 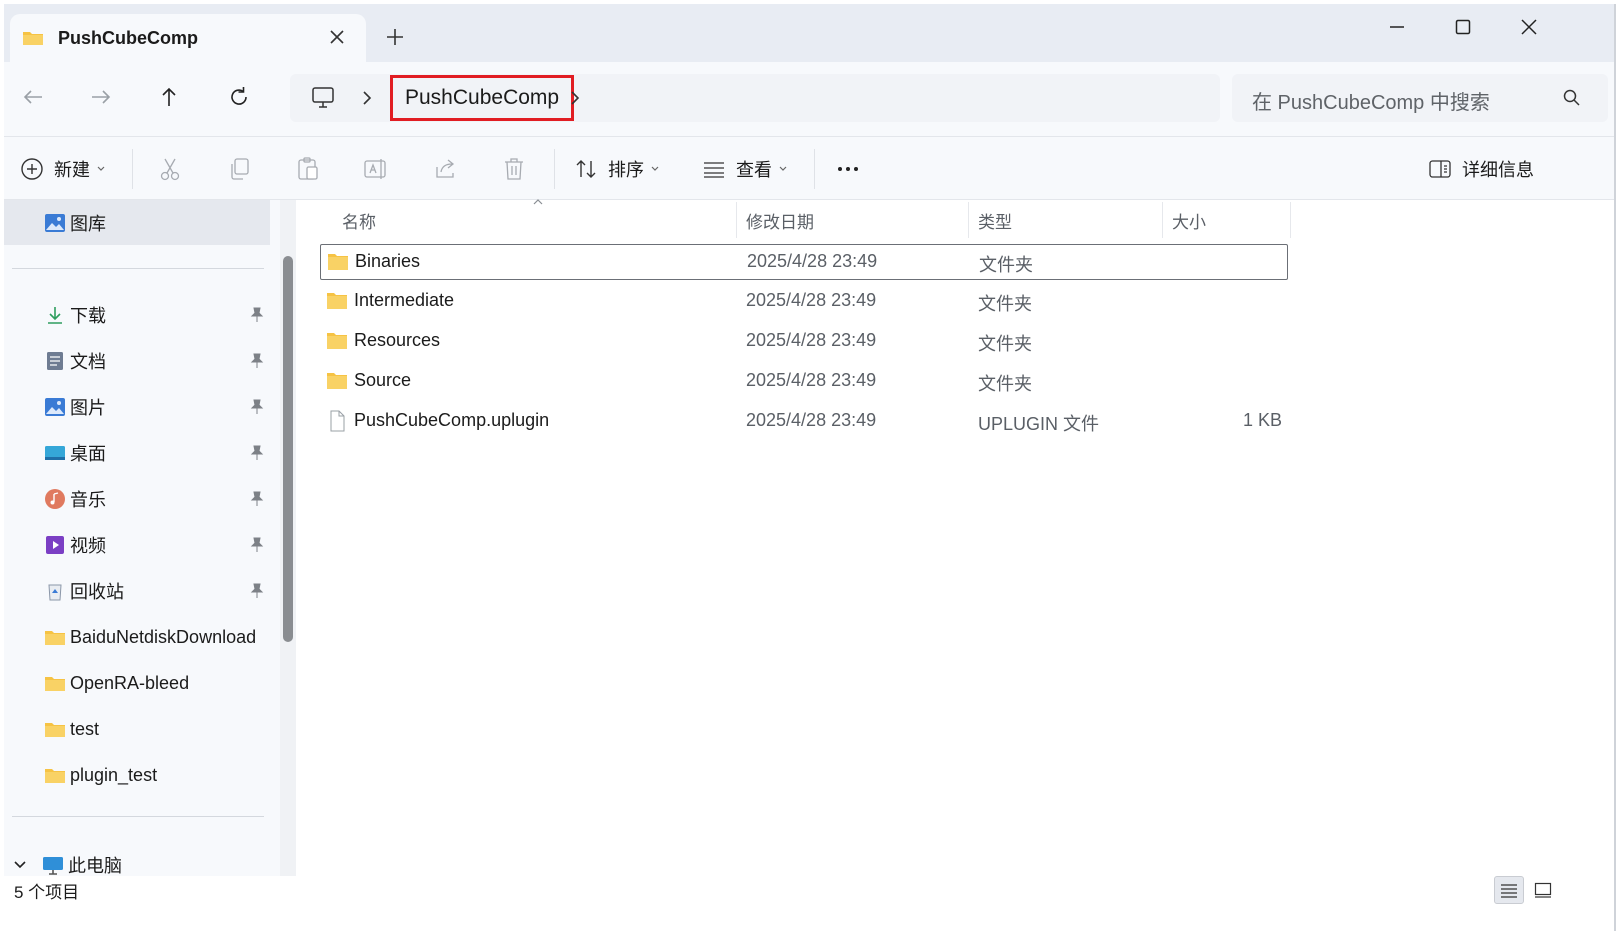 What do you see at coordinates (337, 37) in the screenshot?
I see `close-tab-icon` at bounding box center [337, 37].